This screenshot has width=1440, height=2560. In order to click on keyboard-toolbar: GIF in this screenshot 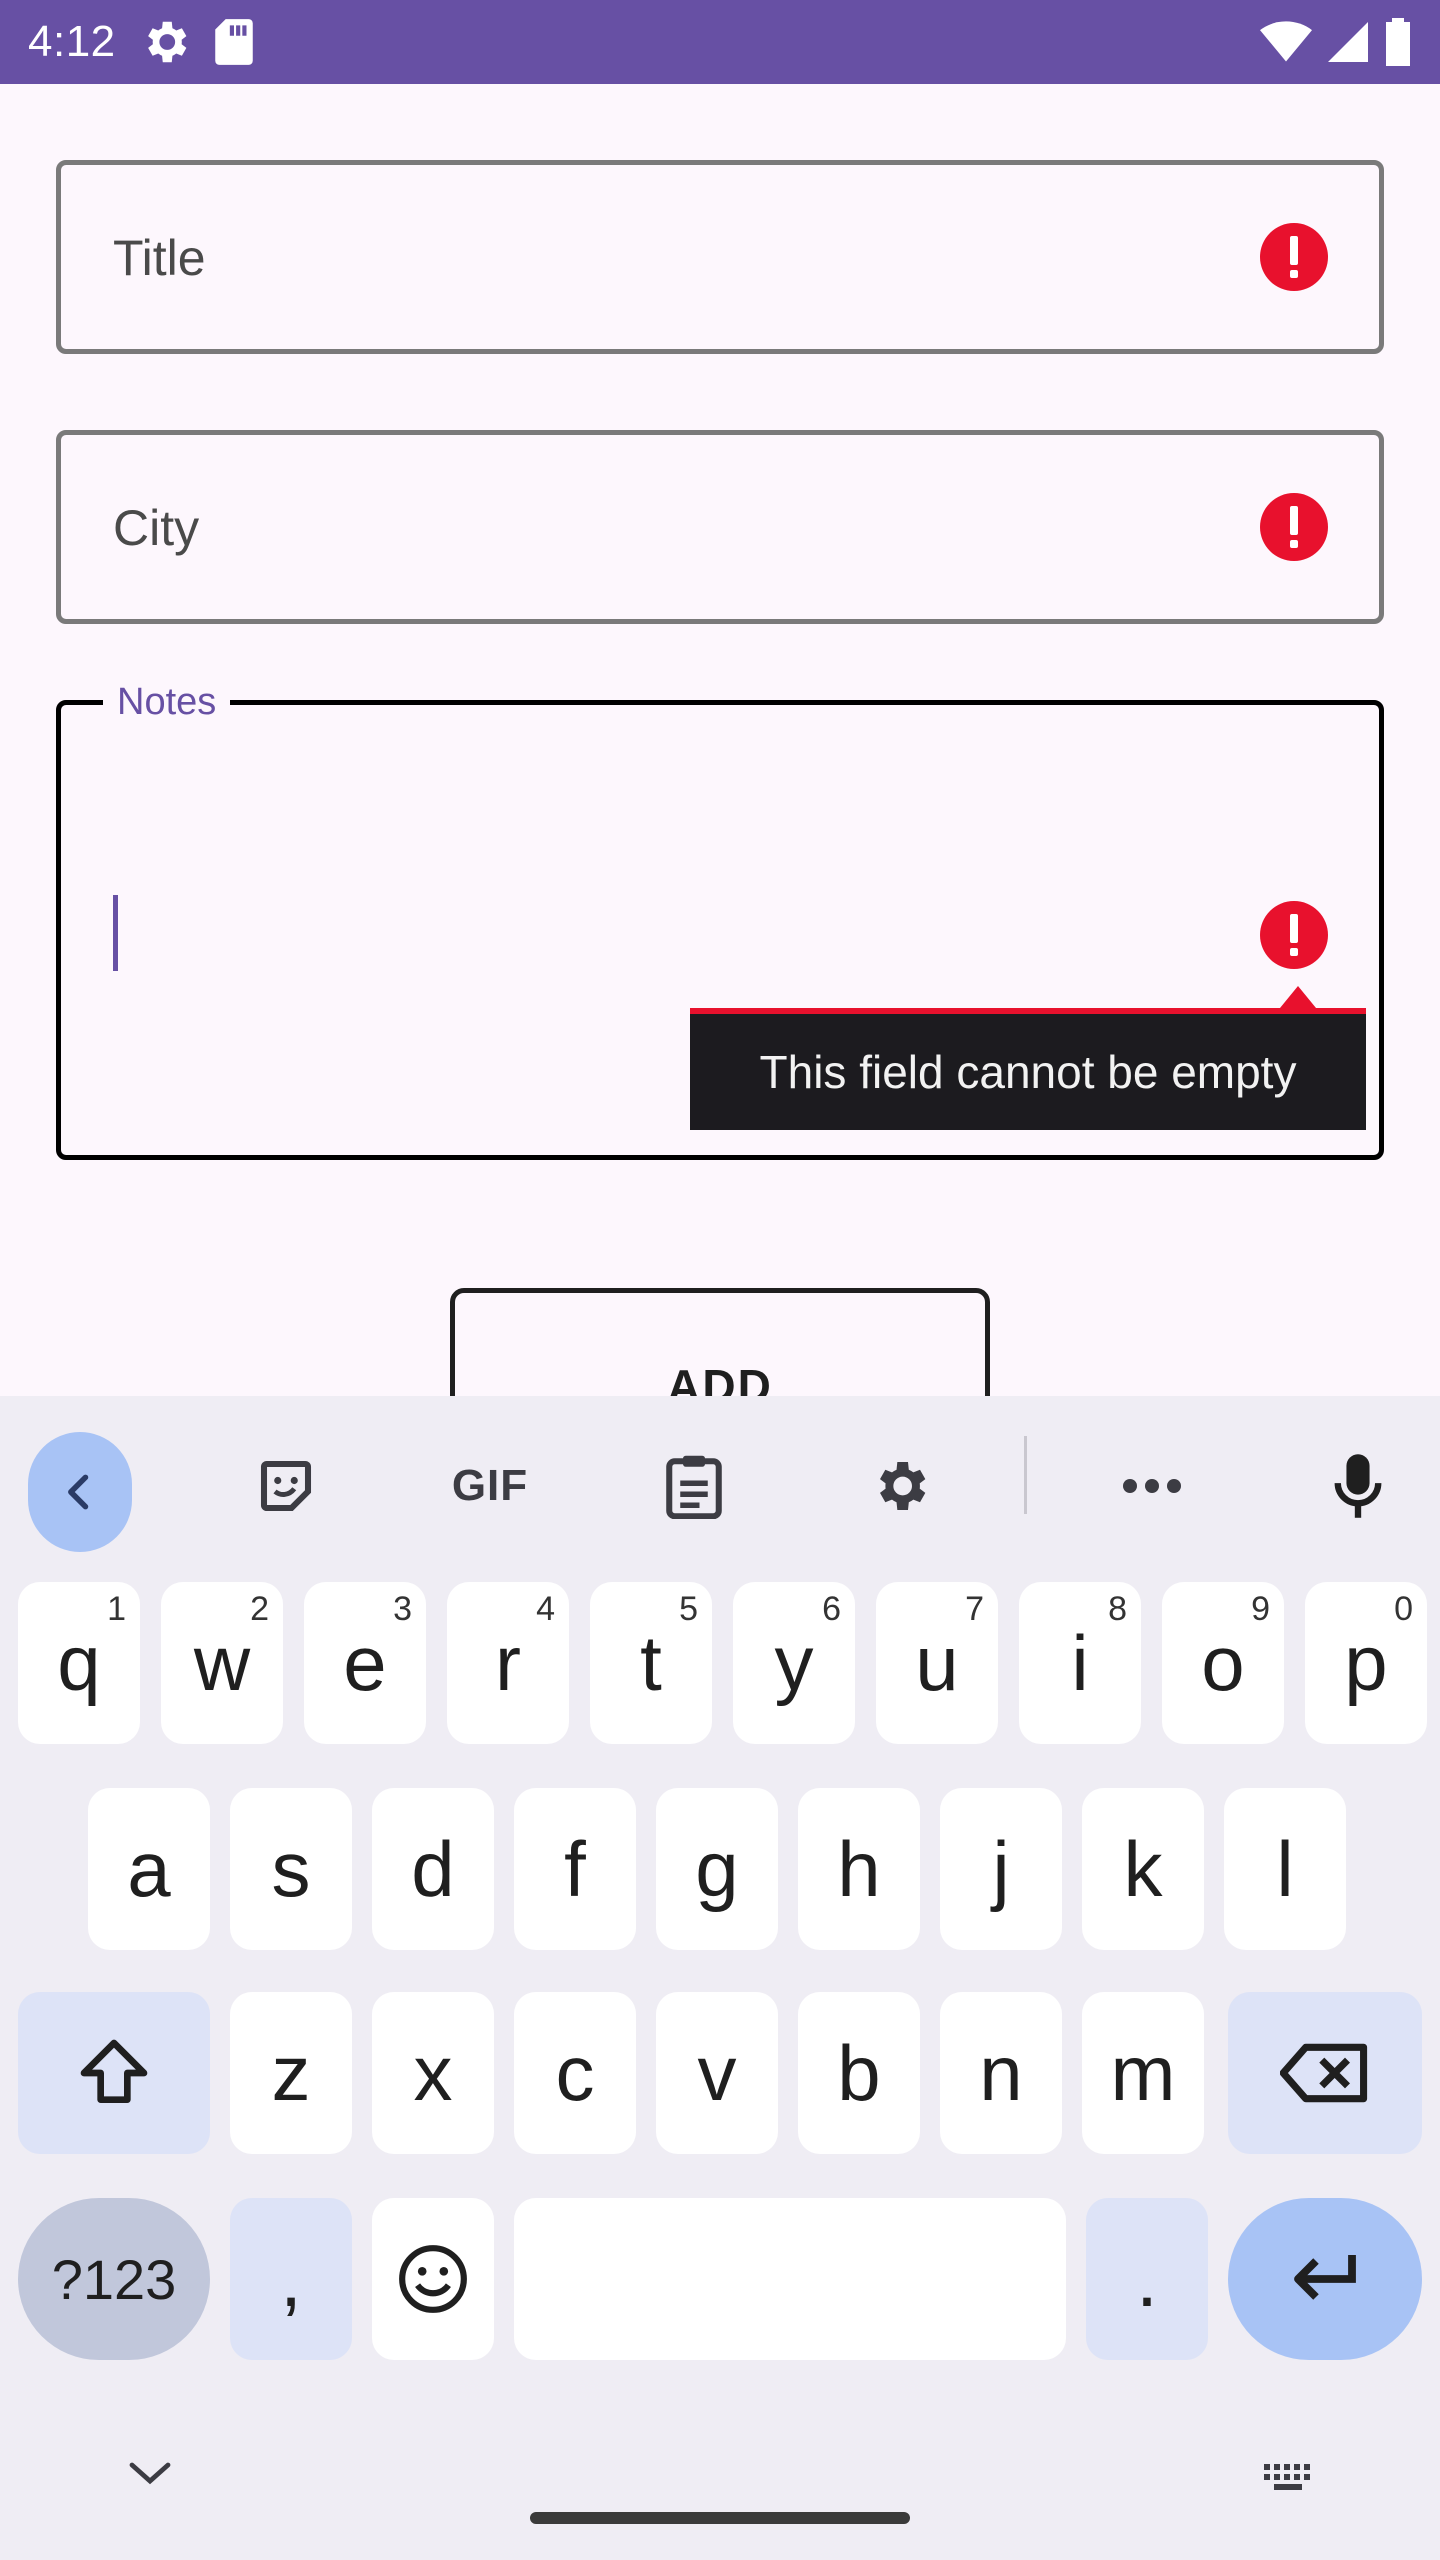, I will do `click(720, 1476)`.